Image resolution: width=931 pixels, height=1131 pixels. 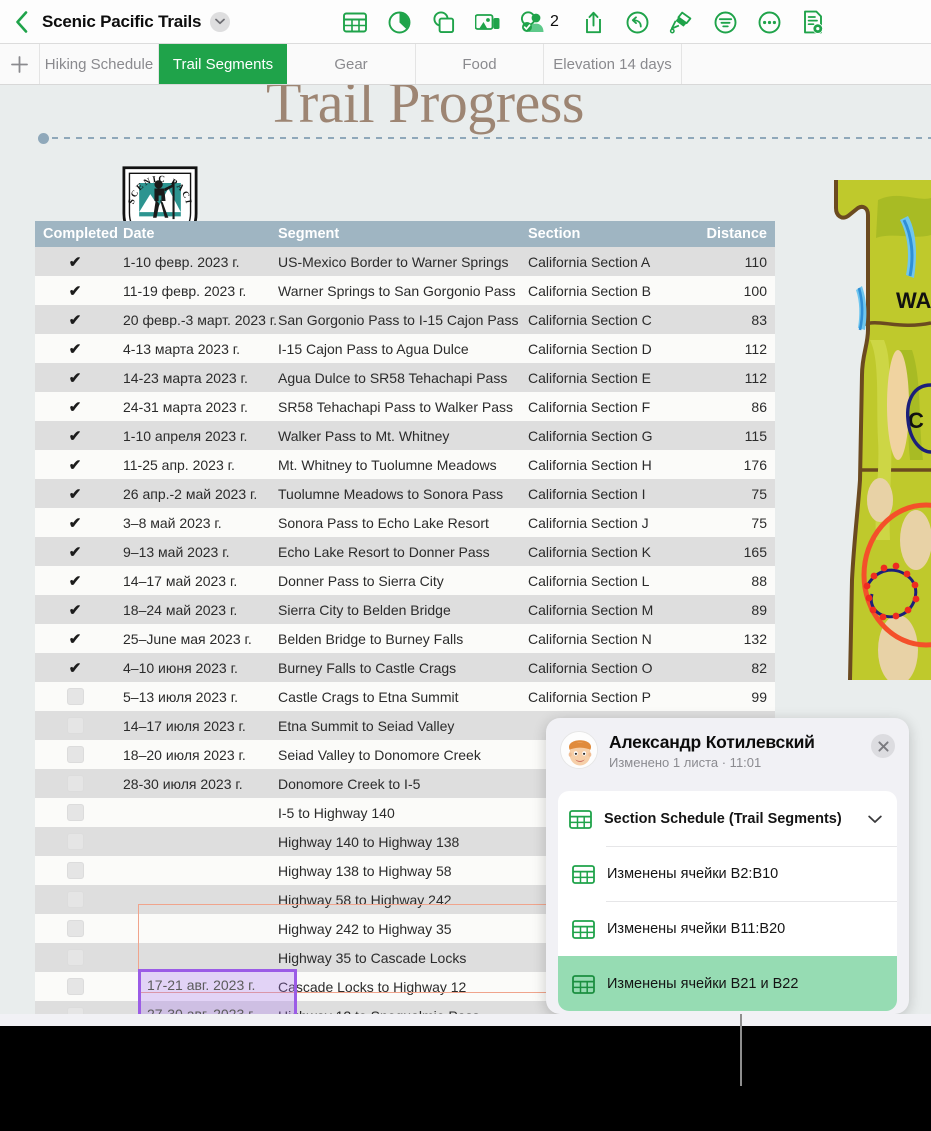 What do you see at coordinates (192, 754) in the screenshot?
I see `cell-date: 18–20 июля 2023 г.` at bounding box center [192, 754].